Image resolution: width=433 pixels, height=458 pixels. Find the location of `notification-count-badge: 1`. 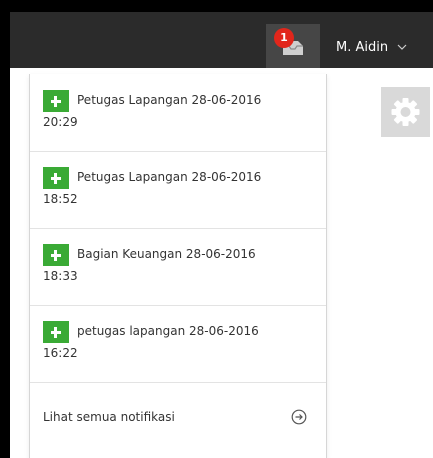

notification-count-badge: 1 is located at coordinates (284, 38).